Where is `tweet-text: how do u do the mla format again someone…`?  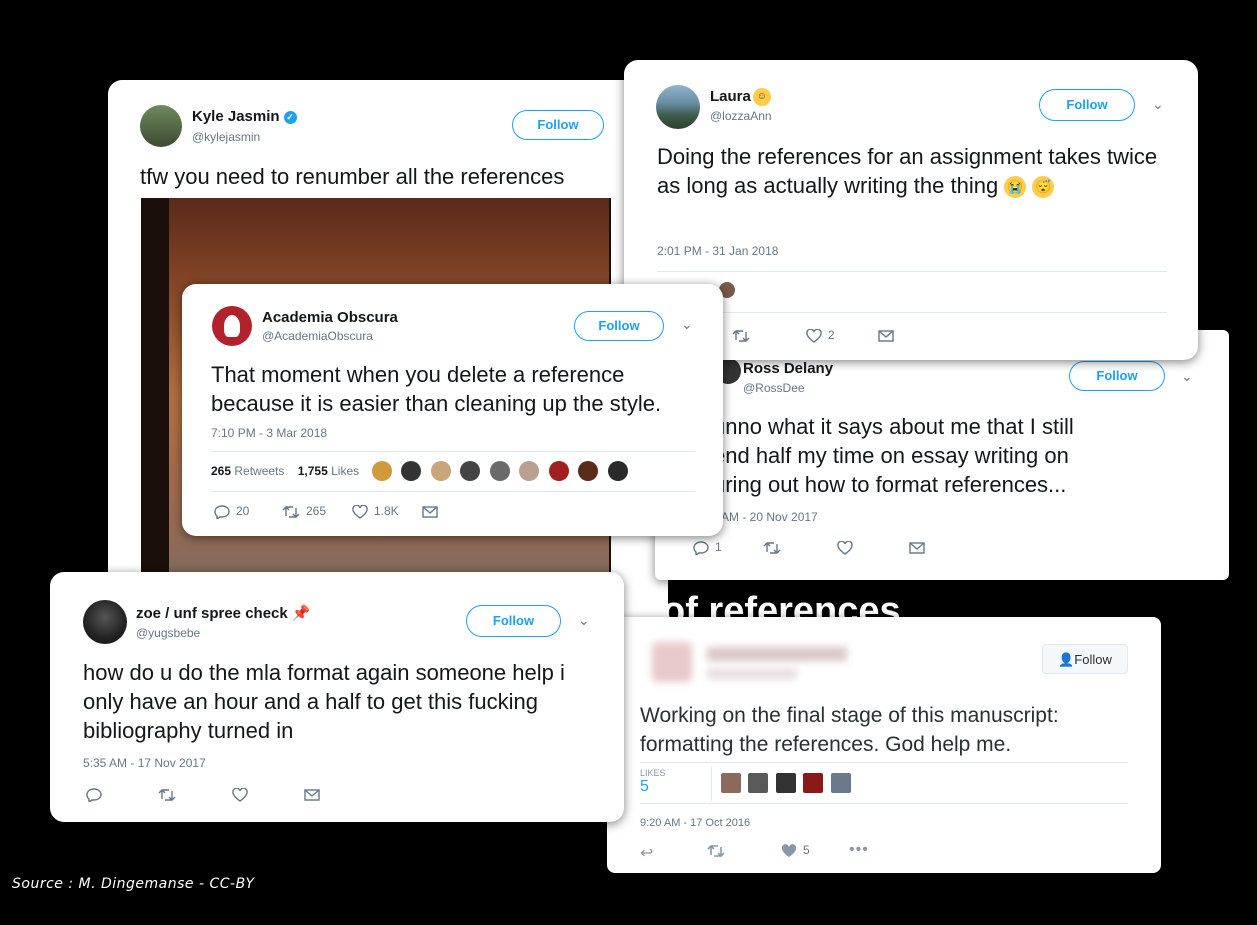
tweet-text: how do u do the mla format again someone… is located at coordinates (324, 701).